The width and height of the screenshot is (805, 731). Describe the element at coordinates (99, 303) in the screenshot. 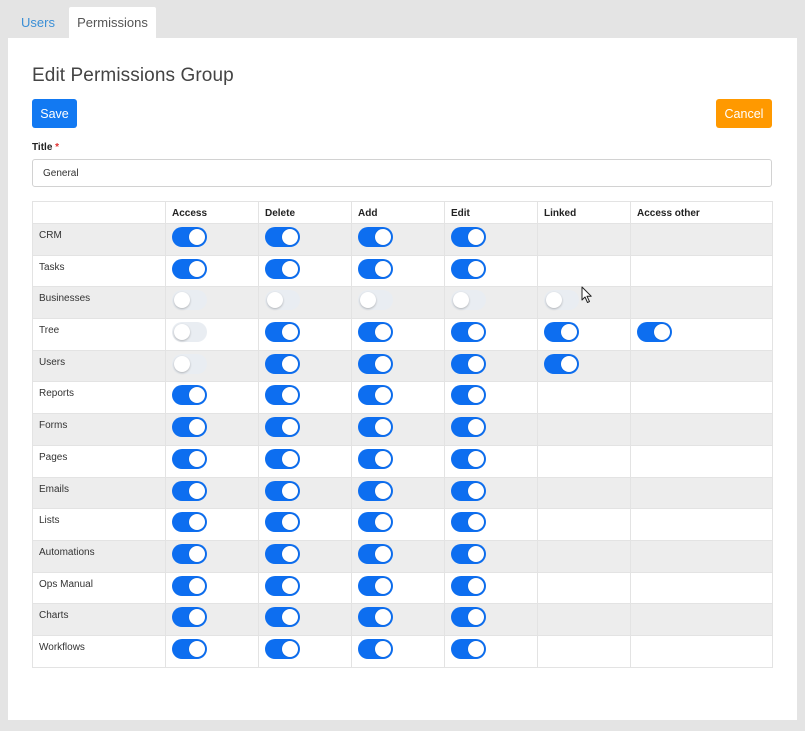

I see `row-label: Businesses` at that location.